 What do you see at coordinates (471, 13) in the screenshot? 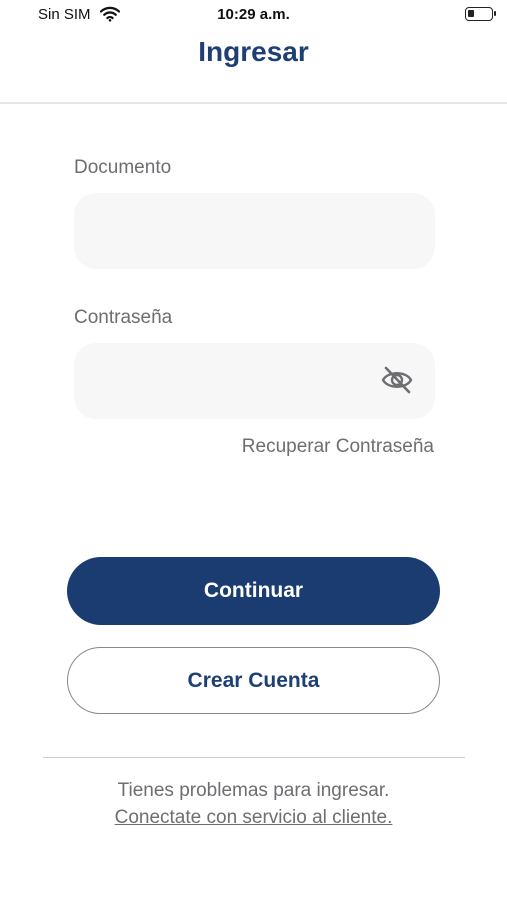
I see `battery-level` at bounding box center [471, 13].